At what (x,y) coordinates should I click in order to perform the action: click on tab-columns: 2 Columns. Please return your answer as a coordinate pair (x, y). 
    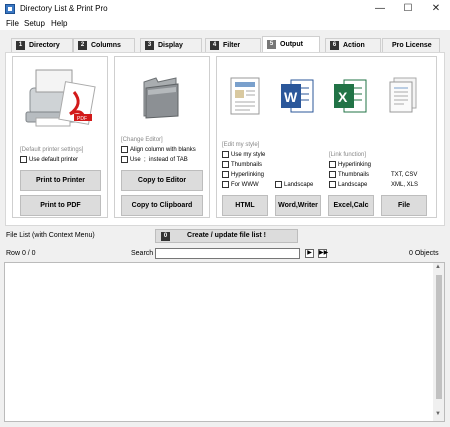
    Looking at the image, I should click on (104, 45).